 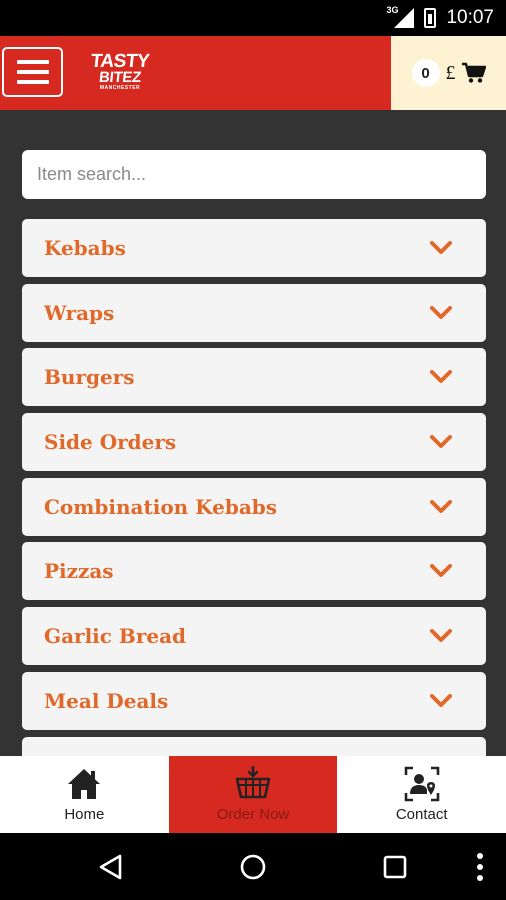 I want to click on nav-contact: Contact, so click(x=421, y=794).